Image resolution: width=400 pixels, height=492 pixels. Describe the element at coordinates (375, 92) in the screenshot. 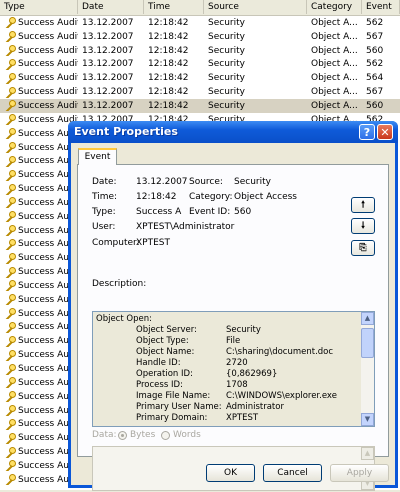

I see `cell-event: 567` at that location.